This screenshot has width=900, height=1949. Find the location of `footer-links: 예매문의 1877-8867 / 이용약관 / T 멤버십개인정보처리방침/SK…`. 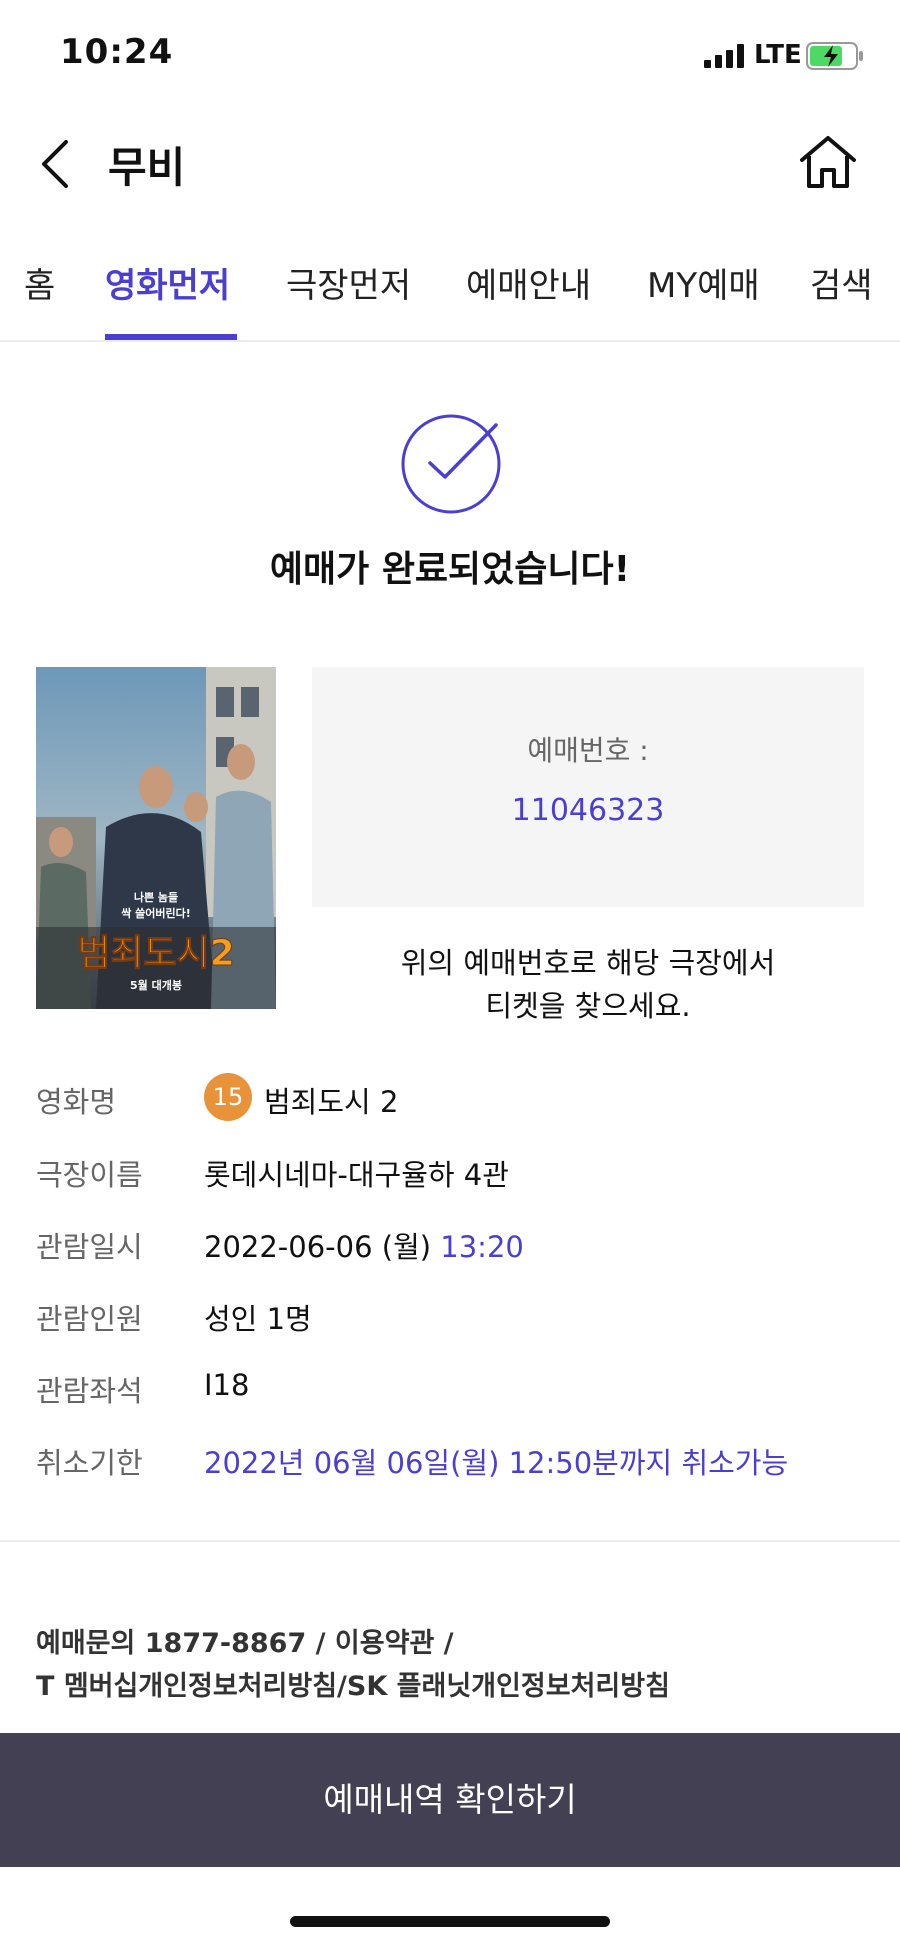

footer-links: 예매문의 1877-8867 / 이용약관 / T 멤버십개인정보처리방침/SK… is located at coordinates (353, 1665).